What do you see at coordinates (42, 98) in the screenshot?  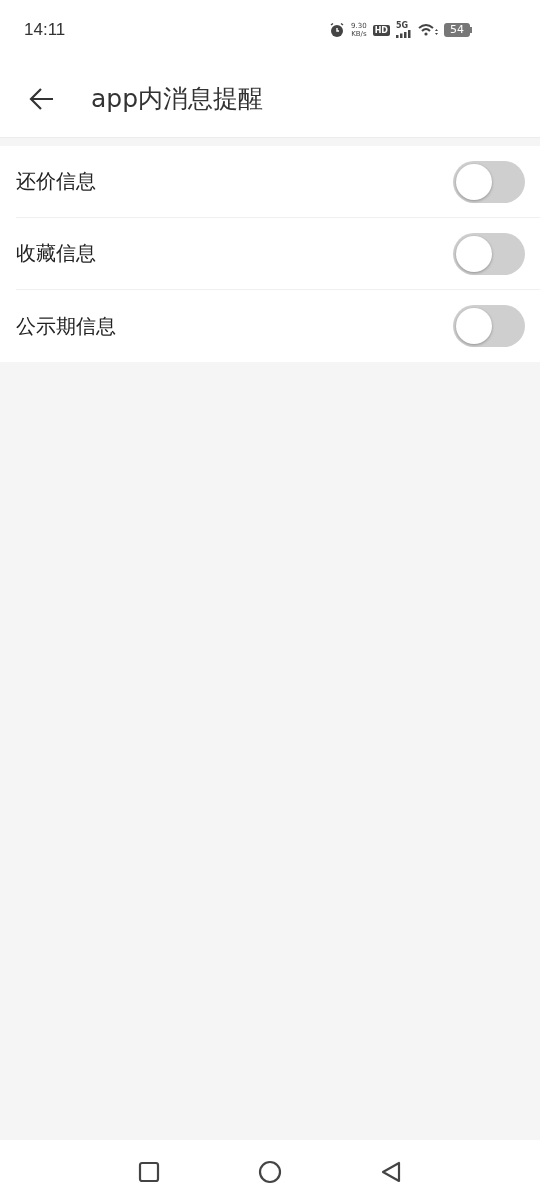 I see `back-icon` at bounding box center [42, 98].